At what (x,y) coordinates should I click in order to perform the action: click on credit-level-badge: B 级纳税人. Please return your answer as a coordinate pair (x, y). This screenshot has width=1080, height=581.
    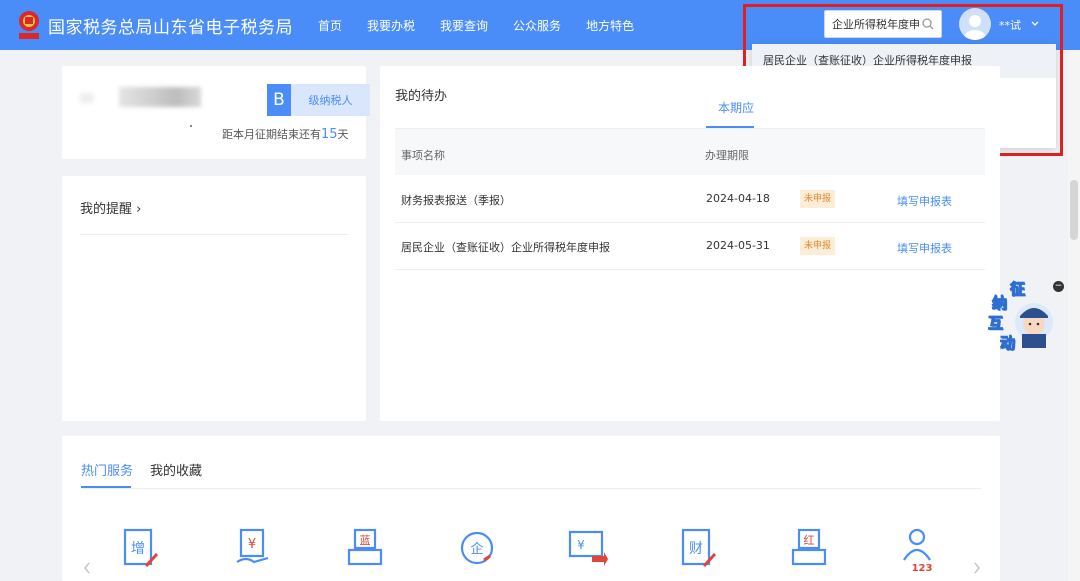
    Looking at the image, I should click on (318, 100).